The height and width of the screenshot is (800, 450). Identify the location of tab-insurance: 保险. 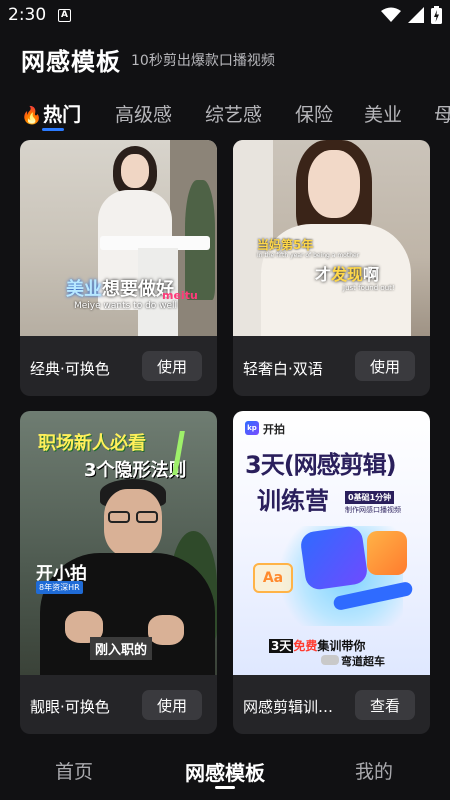
(314, 113).